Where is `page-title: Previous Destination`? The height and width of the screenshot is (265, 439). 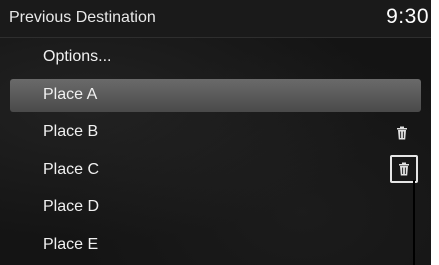
page-title: Previous Destination is located at coordinates (82, 17).